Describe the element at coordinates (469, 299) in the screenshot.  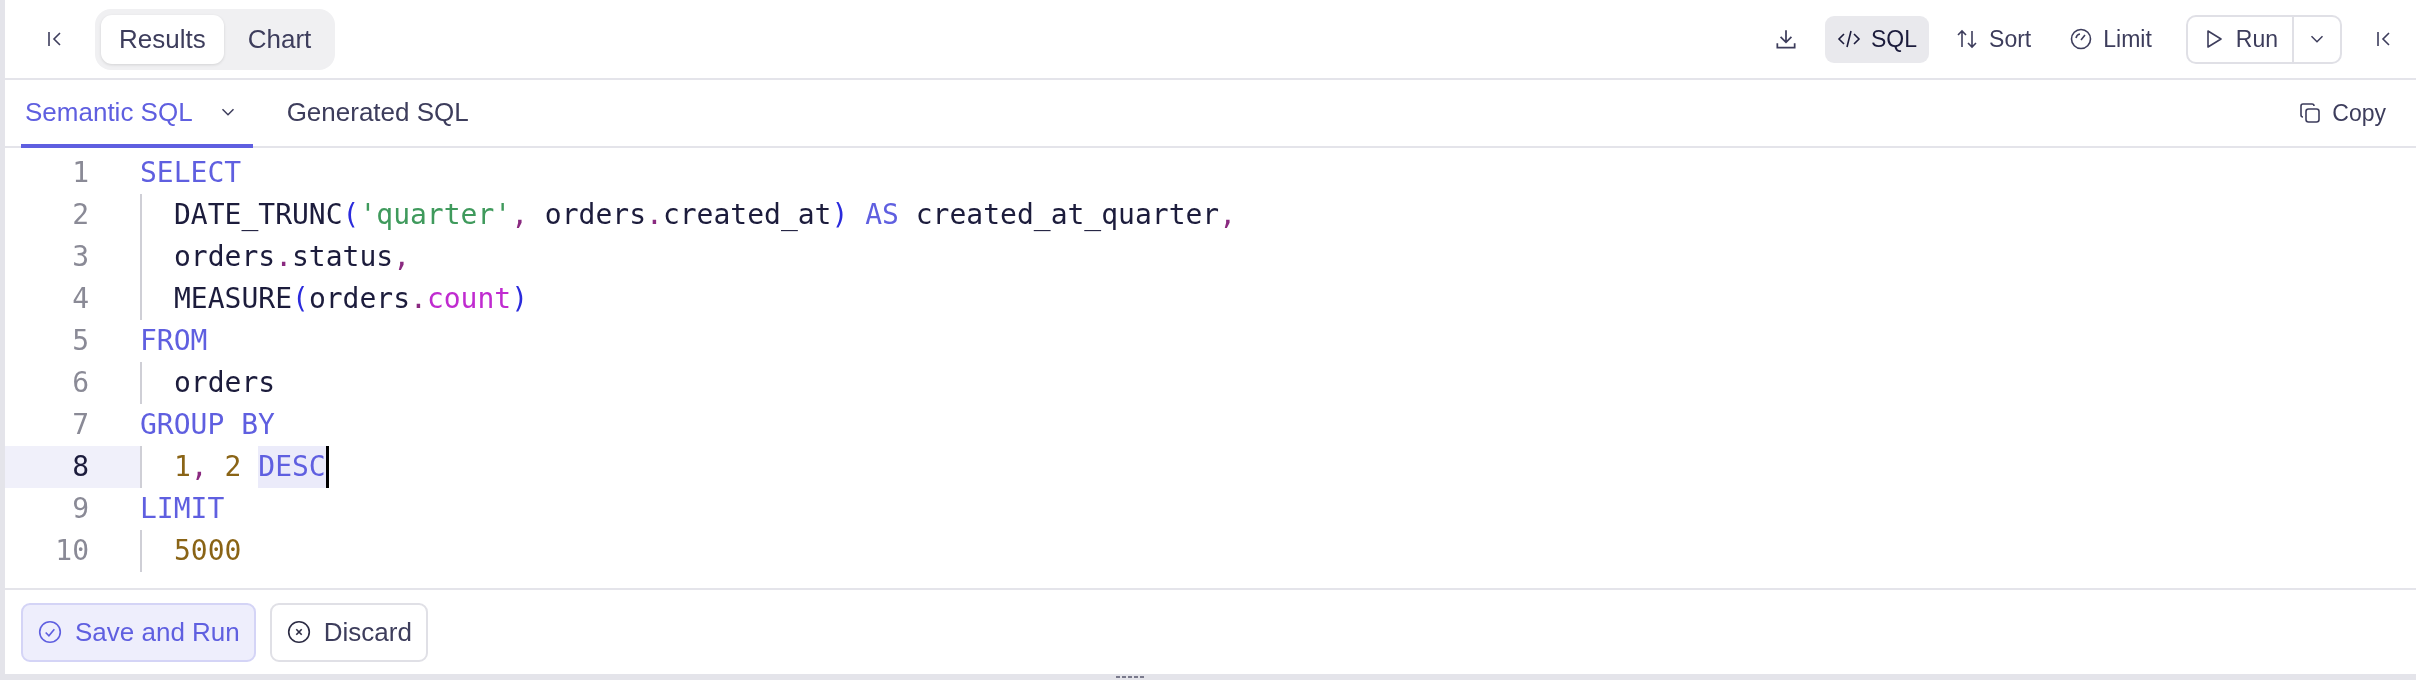
I see `code-token: count` at that location.